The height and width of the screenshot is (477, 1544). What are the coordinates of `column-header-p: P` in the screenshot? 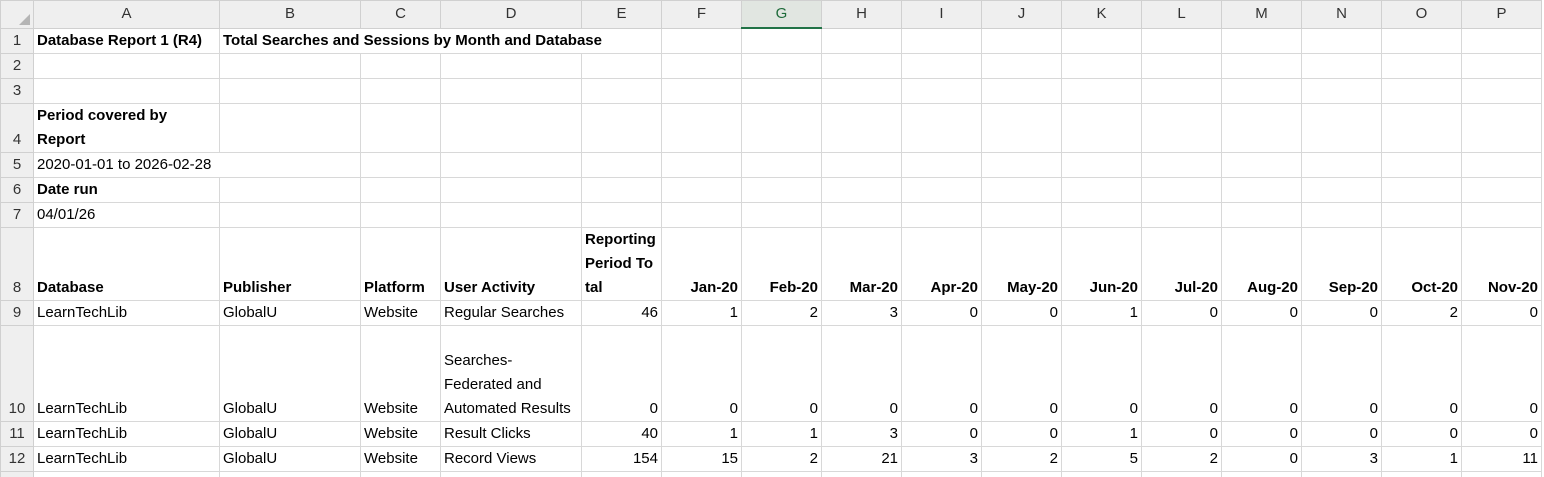 It's located at (1501, 14).